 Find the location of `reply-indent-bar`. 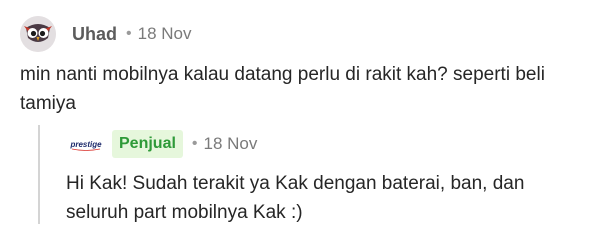

reply-indent-bar is located at coordinates (39, 174).